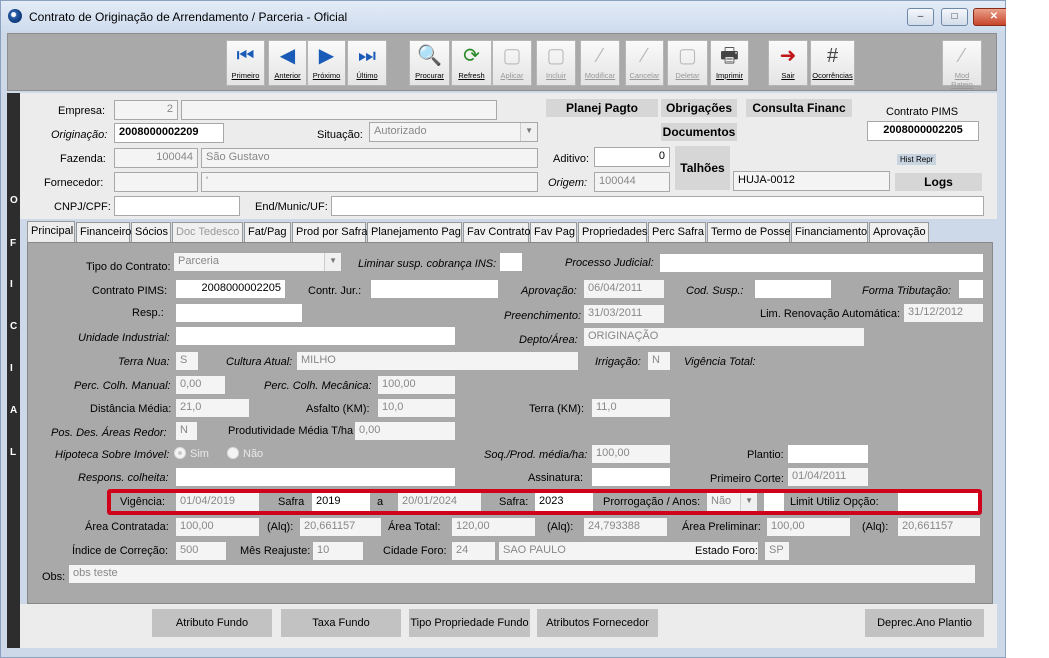 This screenshot has height=658, width=1049. Describe the element at coordinates (938, 182) in the screenshot. I see `logs-button: Logs` at that location.